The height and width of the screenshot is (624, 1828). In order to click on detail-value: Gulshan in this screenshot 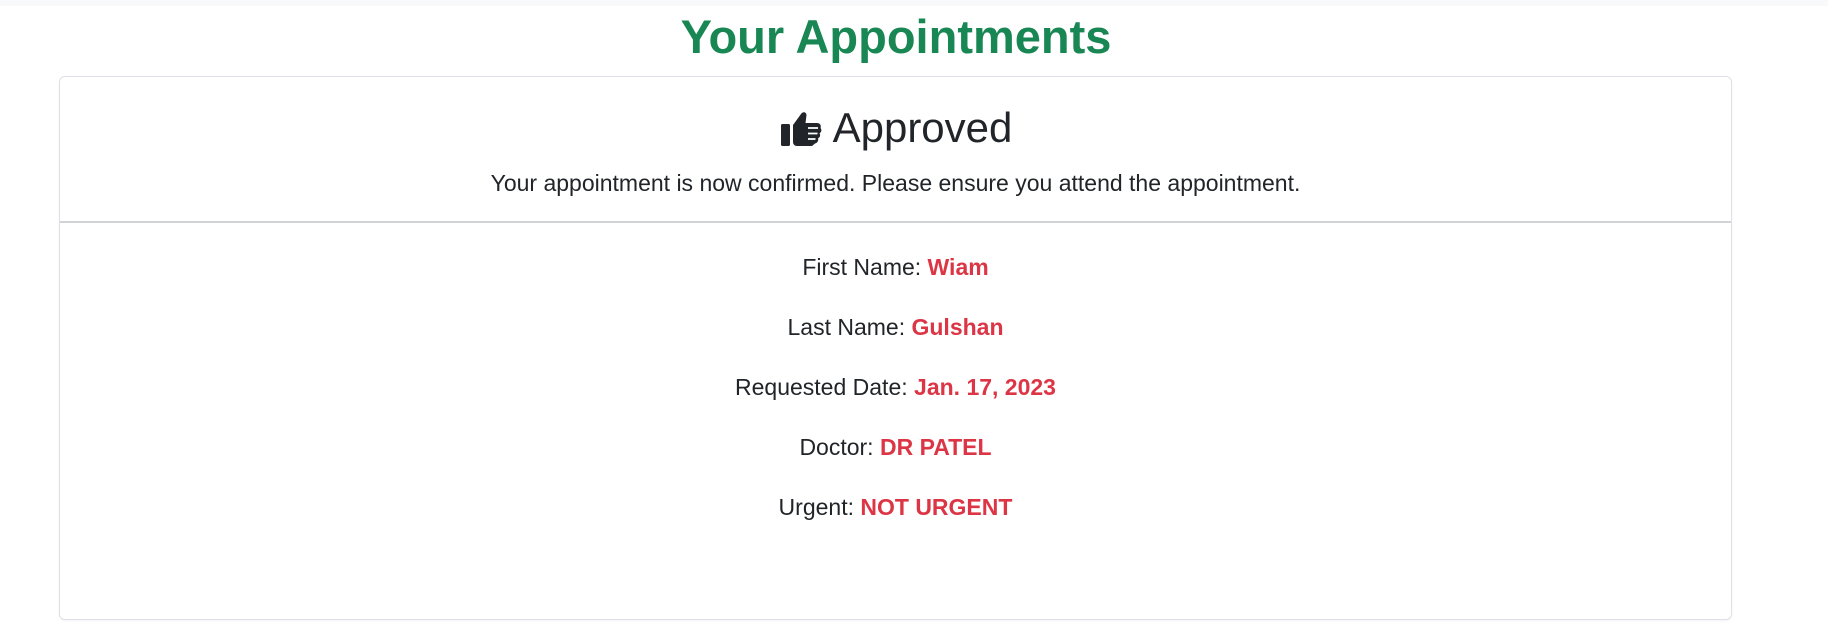, I will do `click(957, 327)`.